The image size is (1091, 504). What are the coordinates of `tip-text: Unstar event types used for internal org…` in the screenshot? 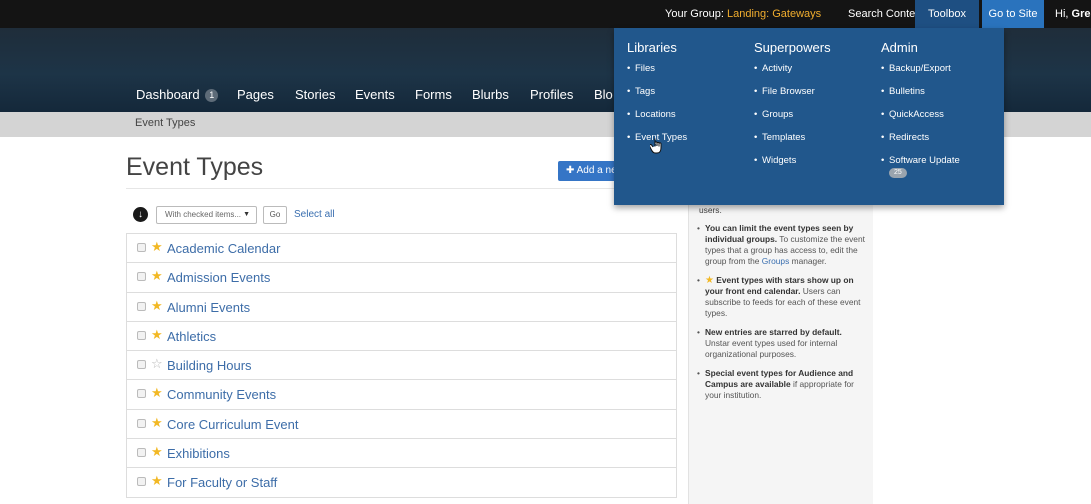 It's located at (771, 348).